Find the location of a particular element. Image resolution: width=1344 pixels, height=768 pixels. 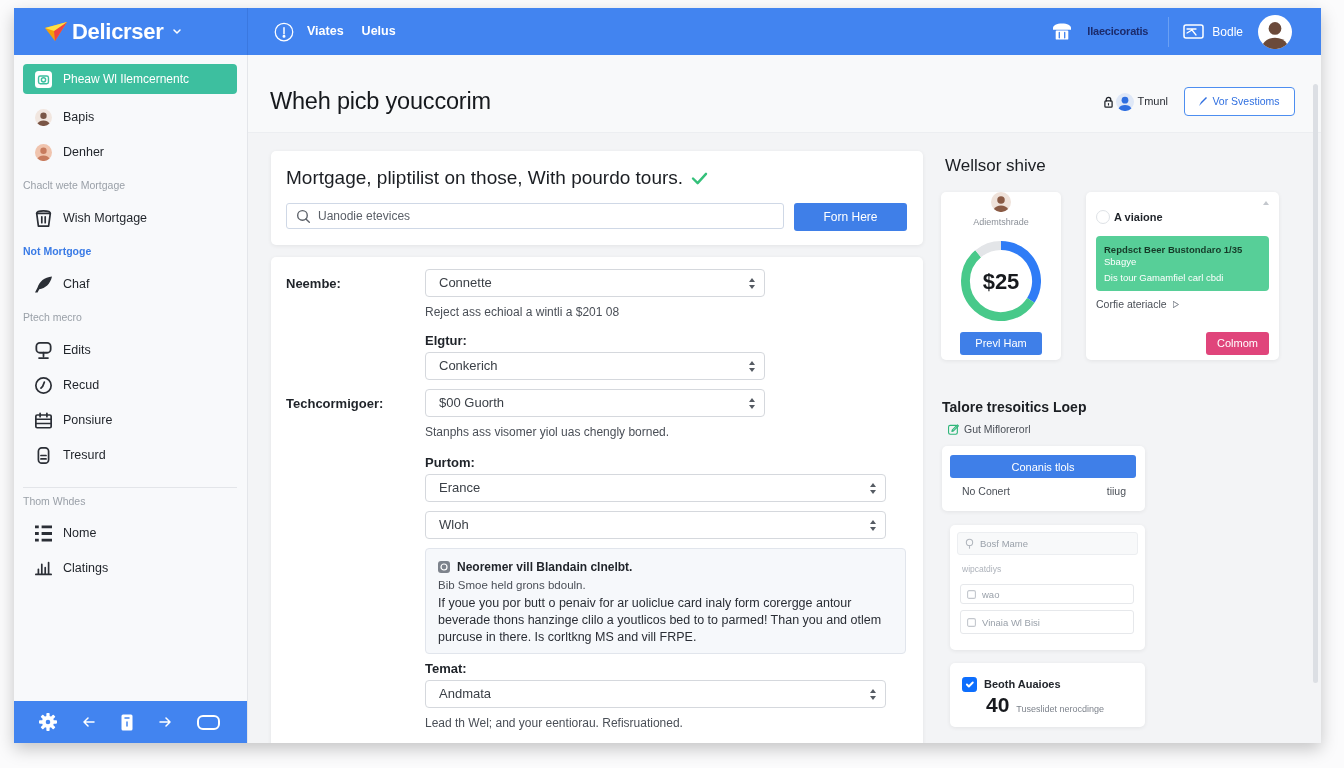

account-name: Bodle is located at coordinates (1227, 32).